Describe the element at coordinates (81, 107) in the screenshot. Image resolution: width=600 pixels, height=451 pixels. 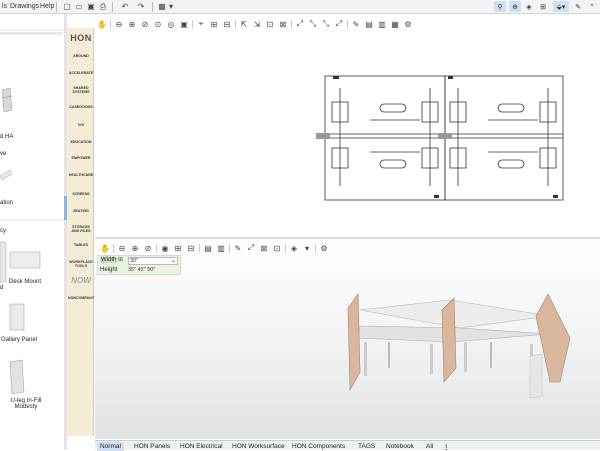
I see `category-casegoods: CASEGOODS` at that location.